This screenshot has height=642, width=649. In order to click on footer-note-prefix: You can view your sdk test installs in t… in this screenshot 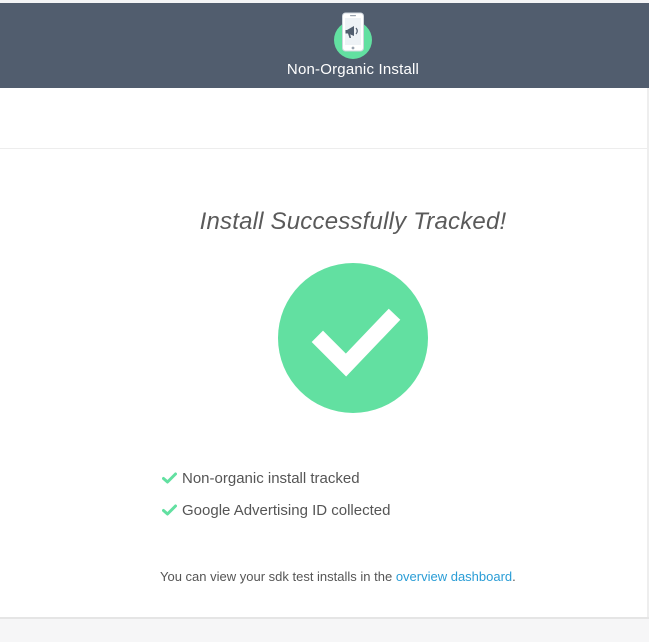, I will do `click(278, 576)`.